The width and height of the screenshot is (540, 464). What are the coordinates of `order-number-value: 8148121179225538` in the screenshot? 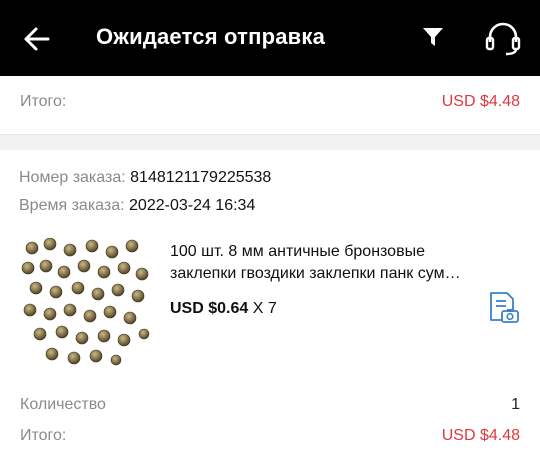 It's located at (200, 177).